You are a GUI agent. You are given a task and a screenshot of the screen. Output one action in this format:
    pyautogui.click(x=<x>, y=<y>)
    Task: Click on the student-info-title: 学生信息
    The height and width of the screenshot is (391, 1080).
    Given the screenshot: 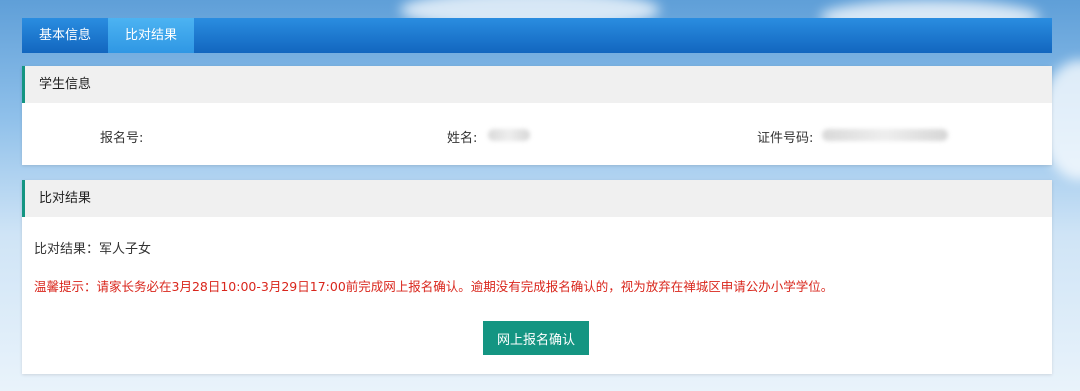 What is the action you would take?
    pyautogui.click(x=537, y=84)
    